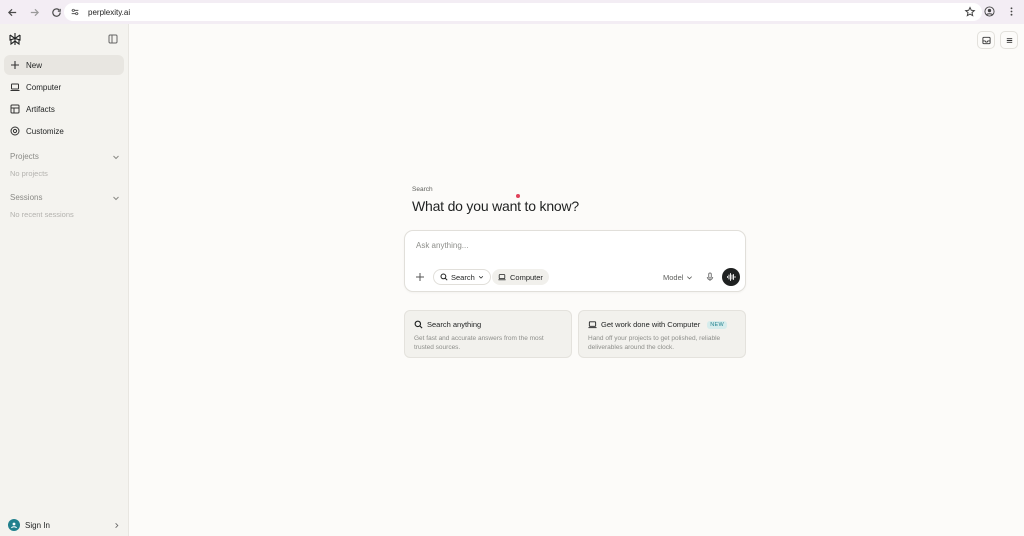 Image resolution: width=1024 pixels, height=536 pixels. What do you see at coordinates (15, 109) in the screenshot?
I see `artifacts-icon` at bounding box center [15, 109].